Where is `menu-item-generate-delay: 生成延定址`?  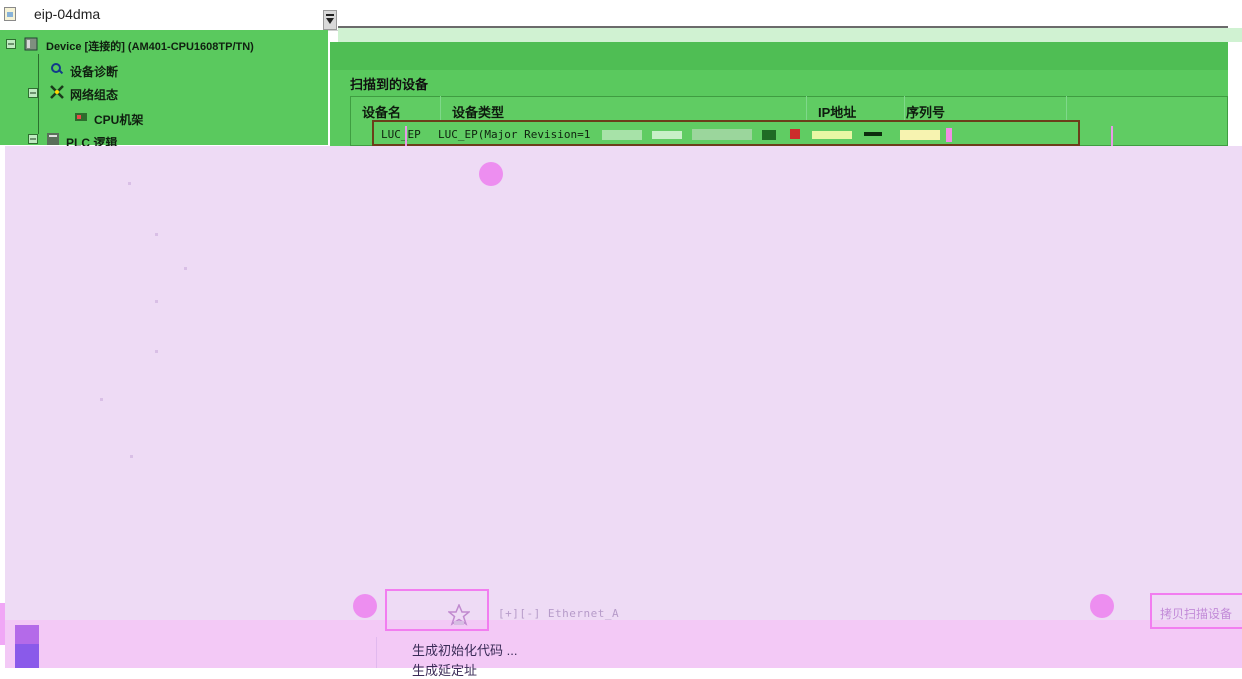 menu-item-generate-delay: 生成延定址 is located at coordinates (444, 669).